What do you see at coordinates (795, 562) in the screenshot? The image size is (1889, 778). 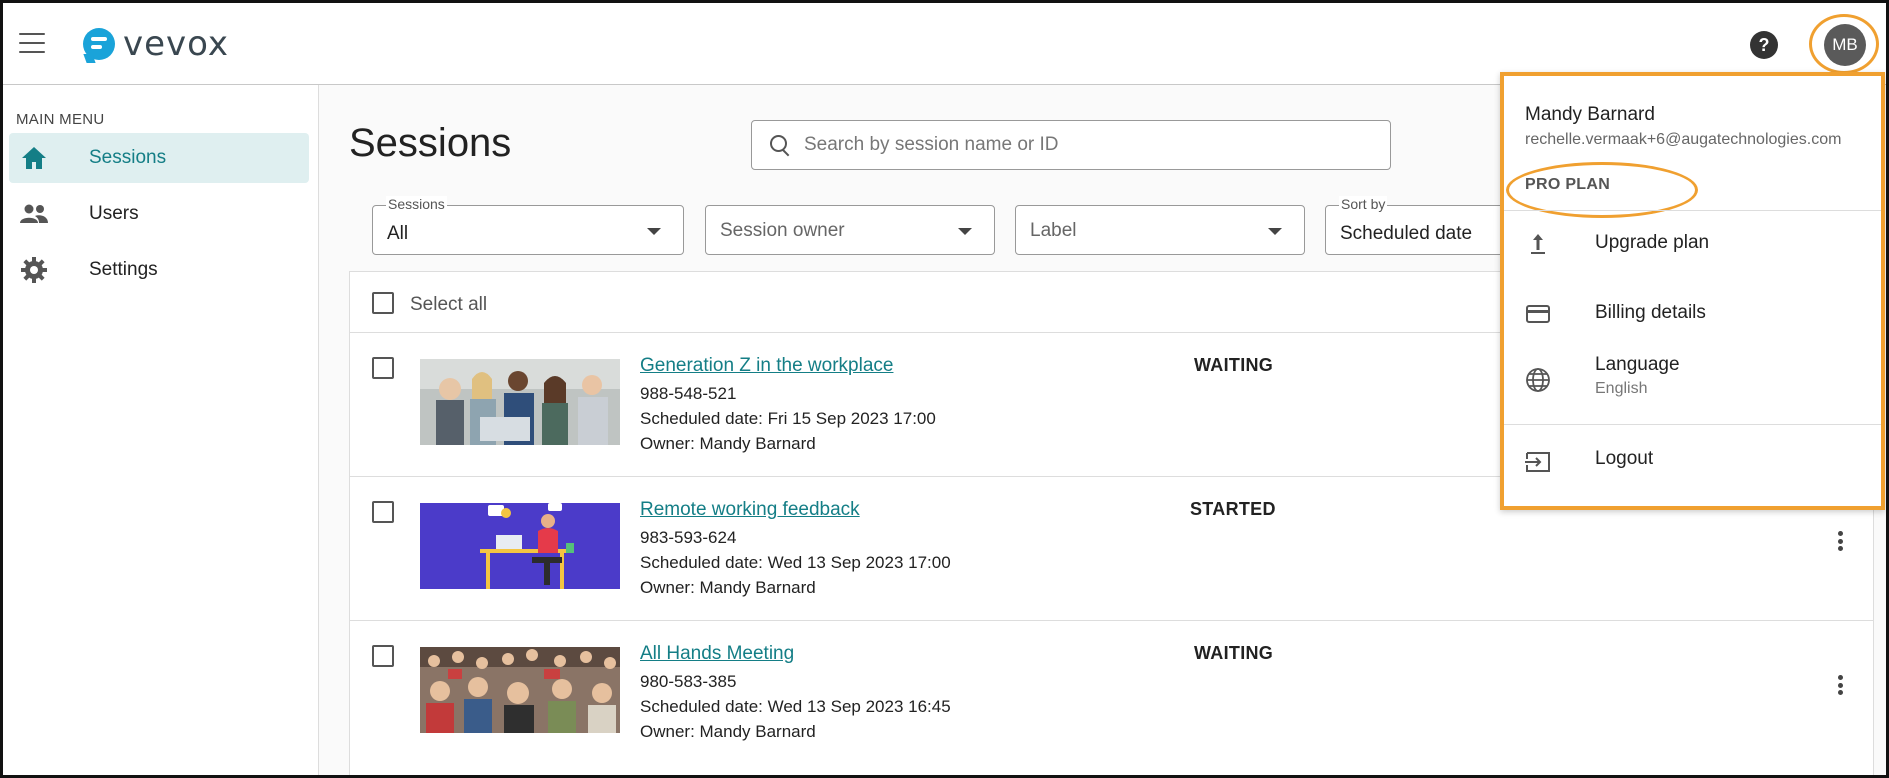 I see `session-scheduled-date: Scheduled date: Wed 13 Sep 2023 17:00` at bounding box center [795, 562].